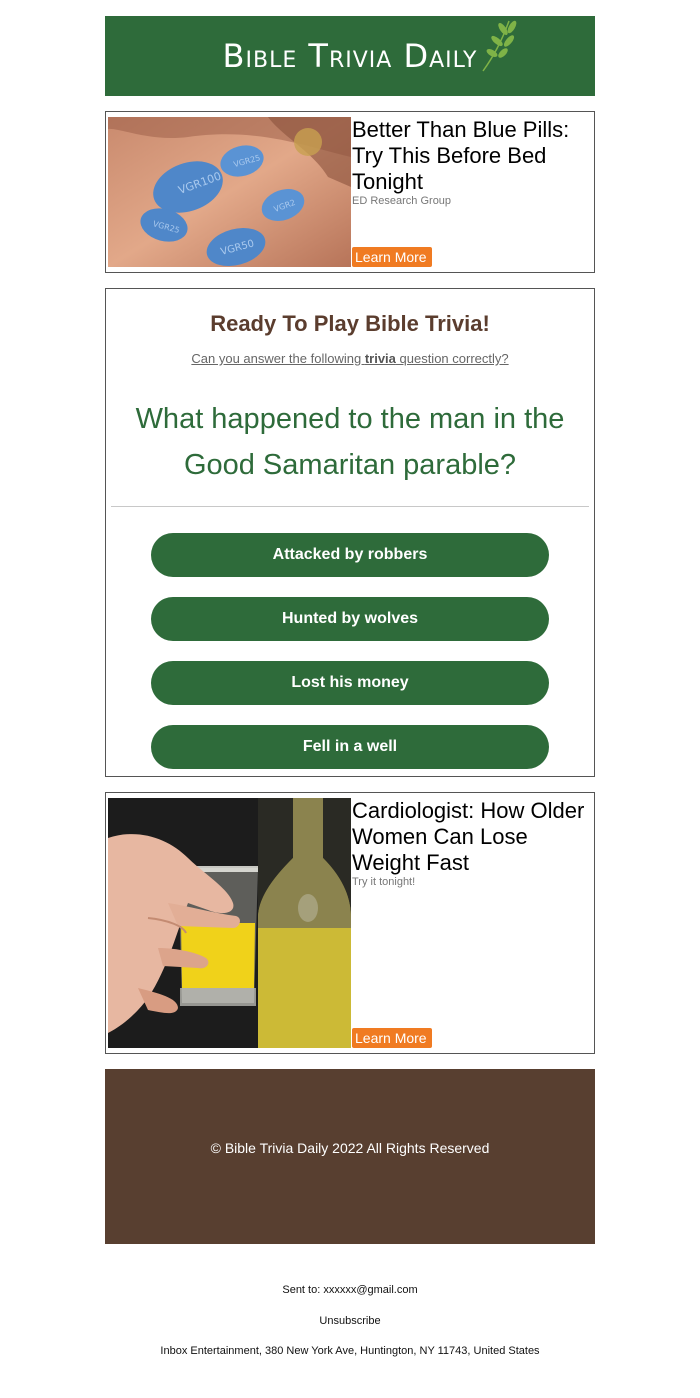  I want to click on olive-branch-icon, so click(499, 46).